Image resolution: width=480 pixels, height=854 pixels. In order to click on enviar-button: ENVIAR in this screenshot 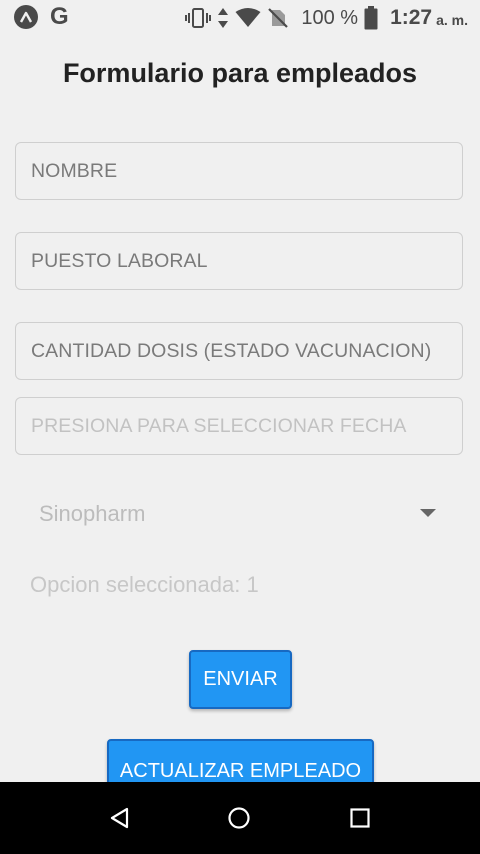, I will do `click(240, 679)`.